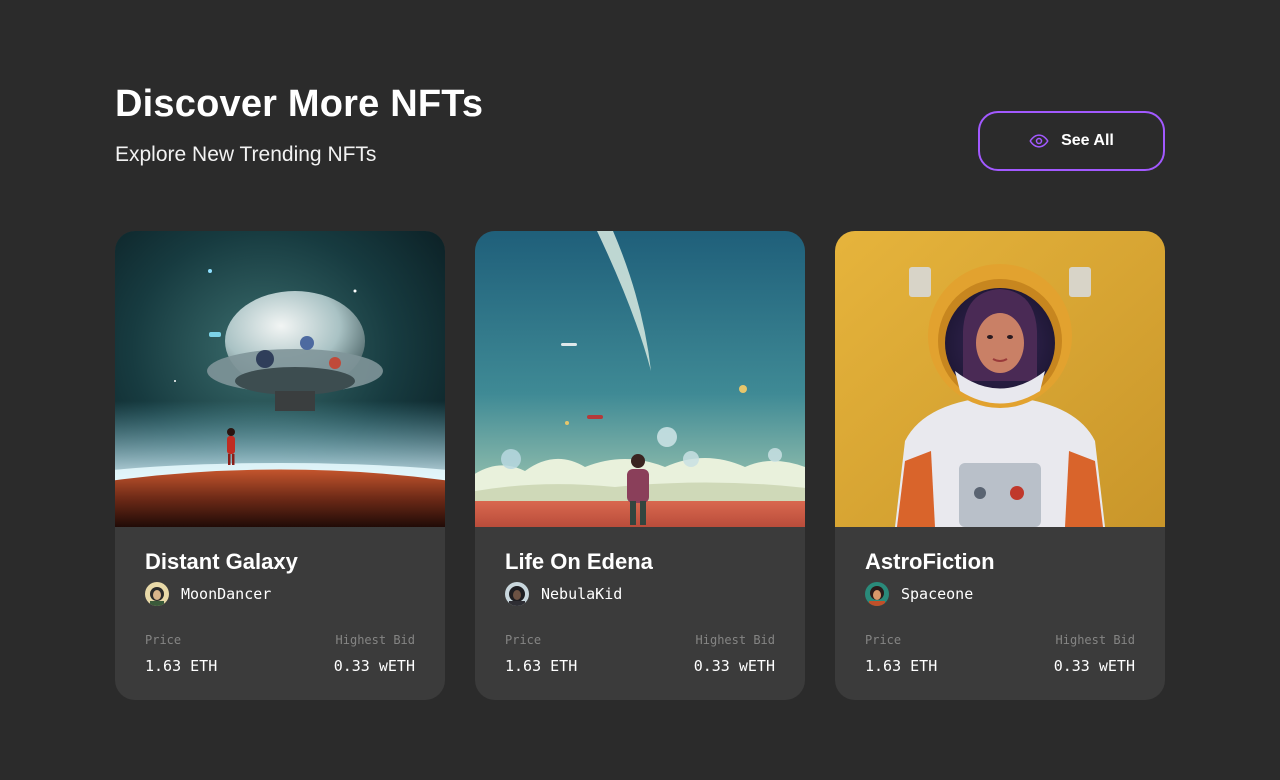 This screenshot has height=780, width=1280. I want to click on card-info: Distant Galaxy MoonDancer Price 1.63 ETH, so click(280, 601).